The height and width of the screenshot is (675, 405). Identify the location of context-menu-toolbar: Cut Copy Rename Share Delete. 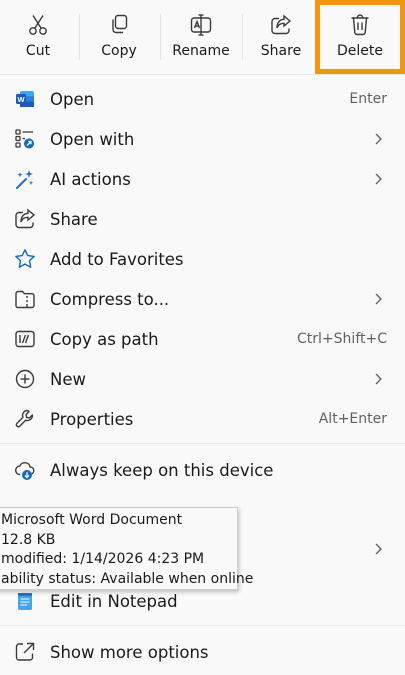
(202, 37).